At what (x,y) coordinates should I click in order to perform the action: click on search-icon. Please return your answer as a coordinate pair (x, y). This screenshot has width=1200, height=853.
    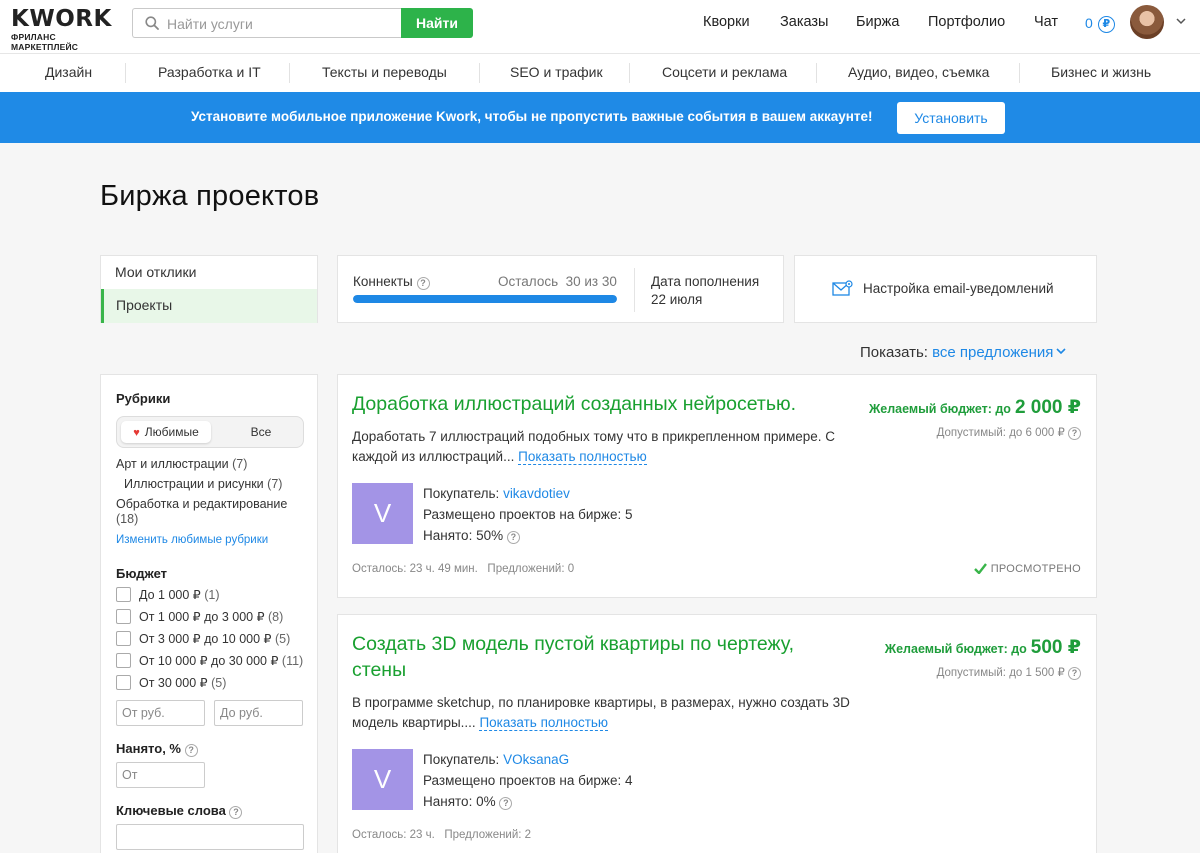
    Looking at the image, I should click on (152, 23).